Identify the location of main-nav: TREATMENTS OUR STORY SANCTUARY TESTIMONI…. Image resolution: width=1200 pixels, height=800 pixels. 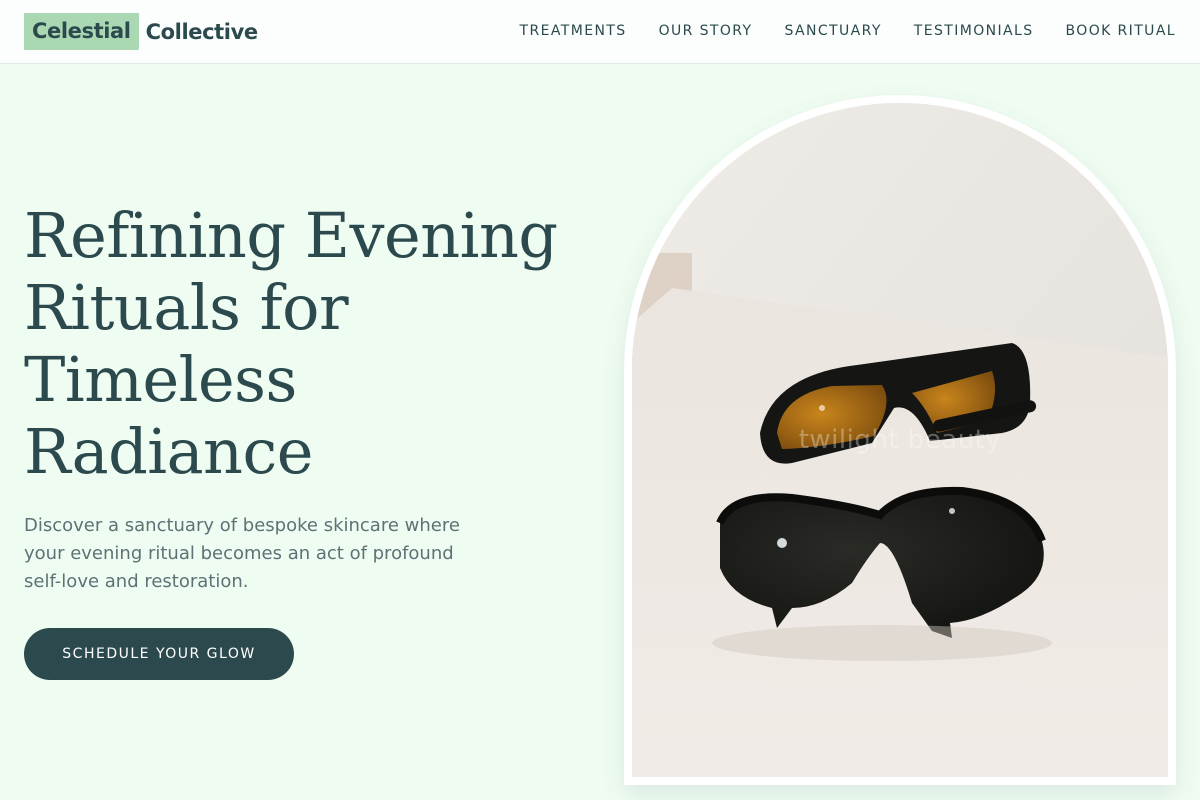
(848, 31).